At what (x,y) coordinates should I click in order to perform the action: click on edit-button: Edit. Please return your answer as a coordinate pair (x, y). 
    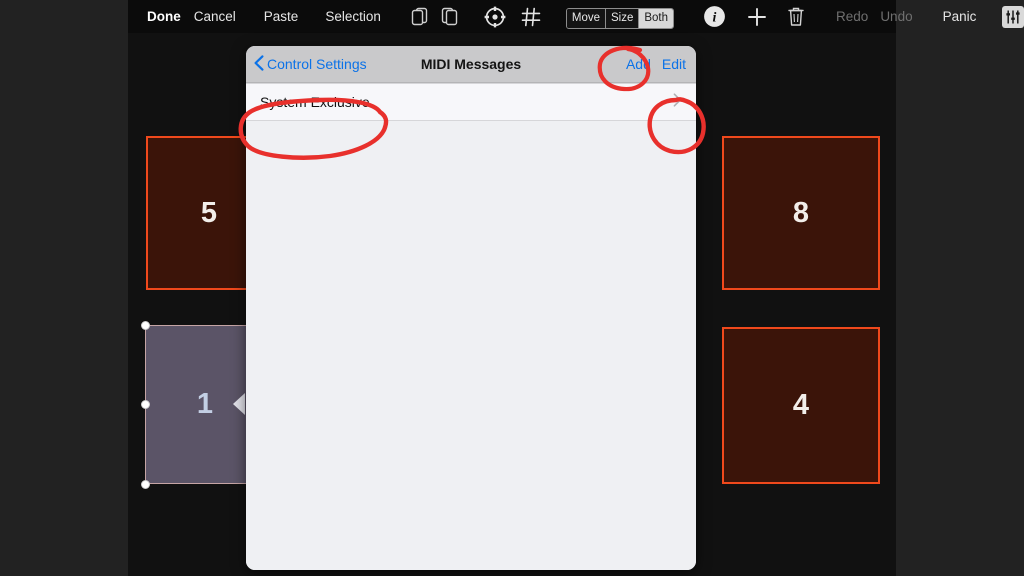
    Looking at the image, I should click on (674, 64).